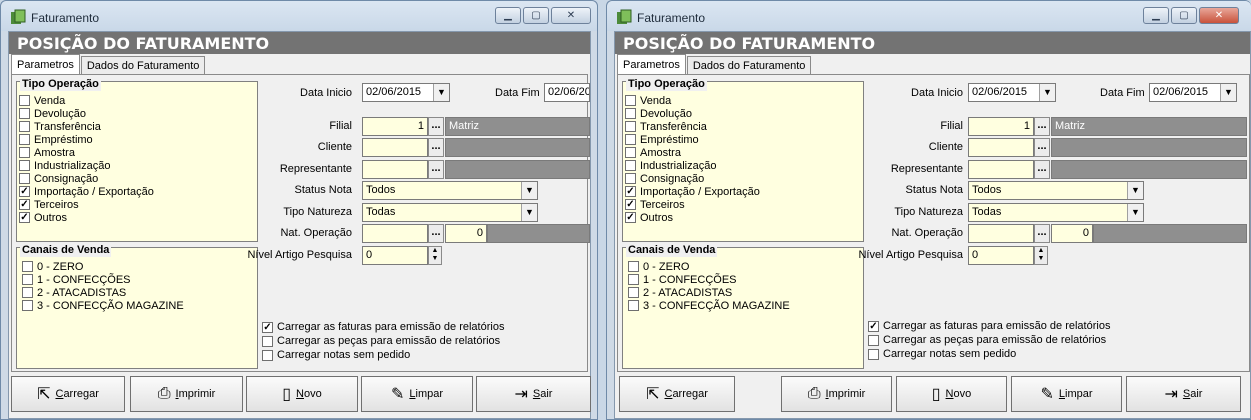 Image resolution: width=1251 pixels, height=420 pixels. Describe the element at coordinates (395, 233) in the screenshot. I see `nat-operacao-input` at that location.